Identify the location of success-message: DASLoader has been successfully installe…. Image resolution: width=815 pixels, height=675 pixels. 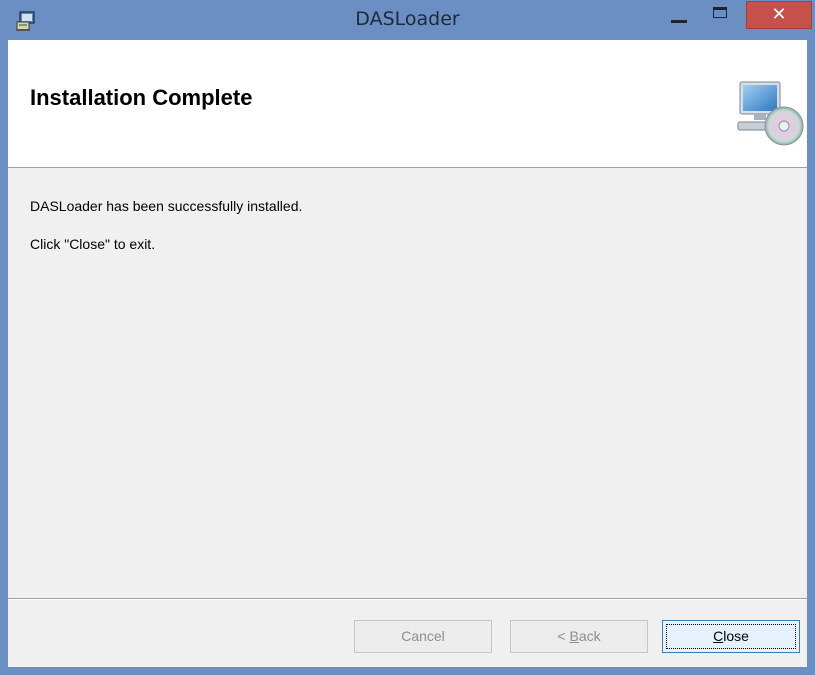
(166, 206).